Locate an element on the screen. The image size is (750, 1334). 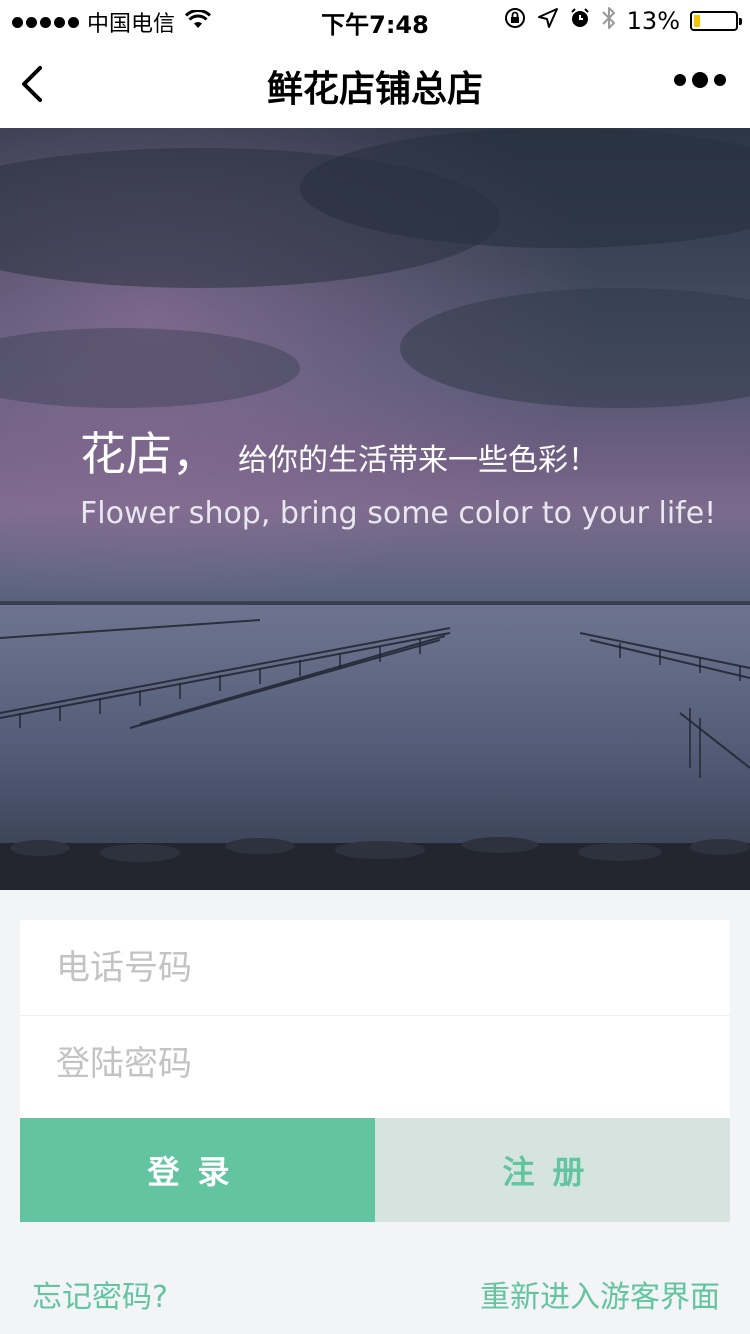
phone-field-row is located at coordinates (375, 967).